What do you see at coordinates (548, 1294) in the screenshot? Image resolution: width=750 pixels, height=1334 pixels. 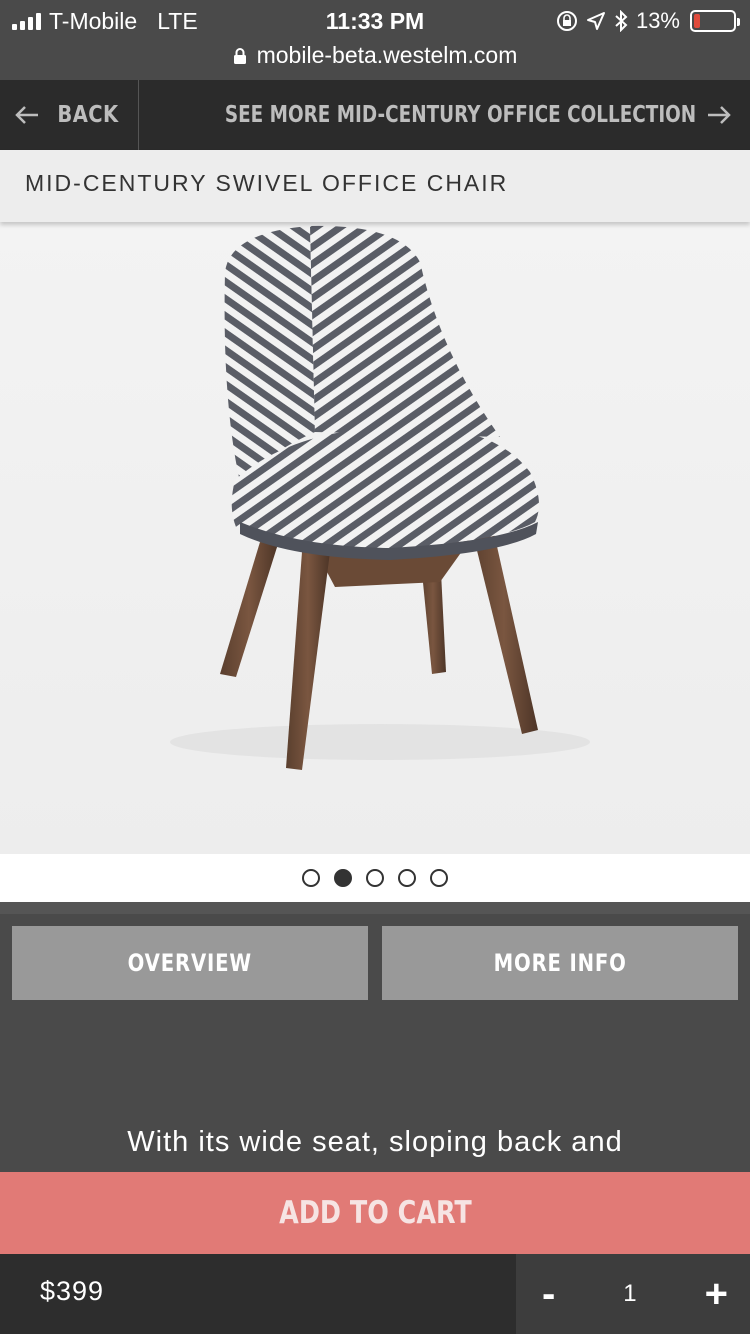 I see `decrease-quantity-button: -` at bounding box center [548, 1294].